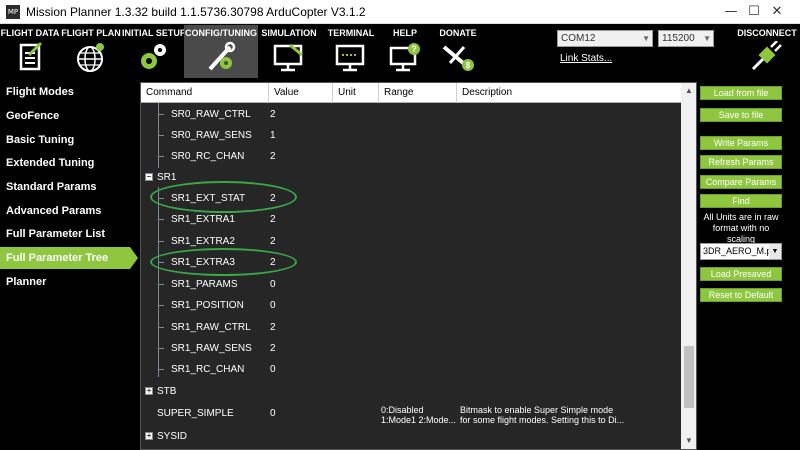  Describe the element at coordinates (69, 163) in the screenshot. I see `sidebar-item-extended-tuning: Extended Tuning` at that location.